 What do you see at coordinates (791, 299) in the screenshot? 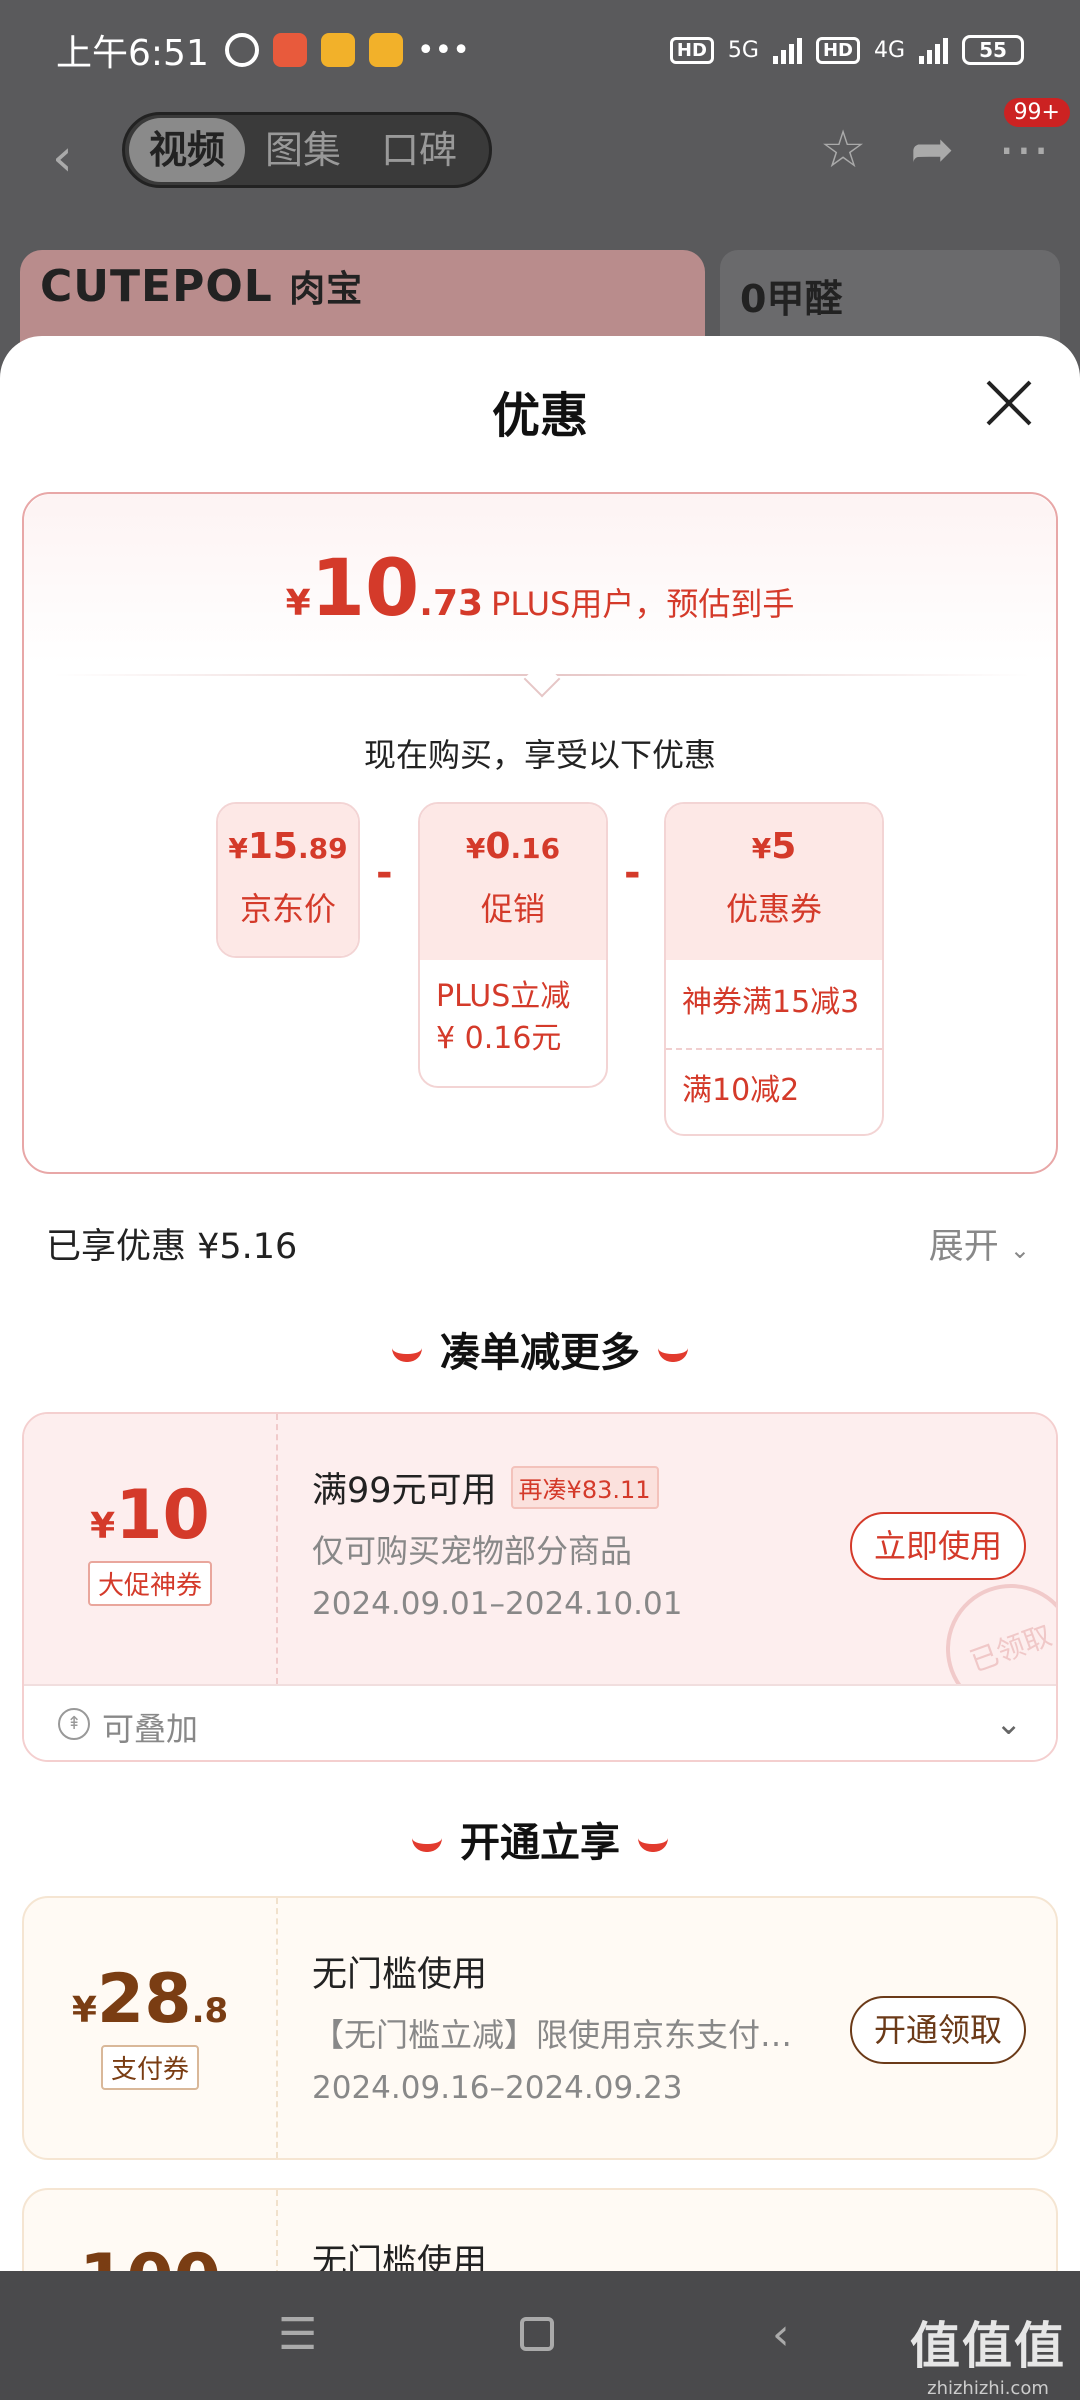
I see `product-feature: 0甲醛` at bounding box center [791, 299].